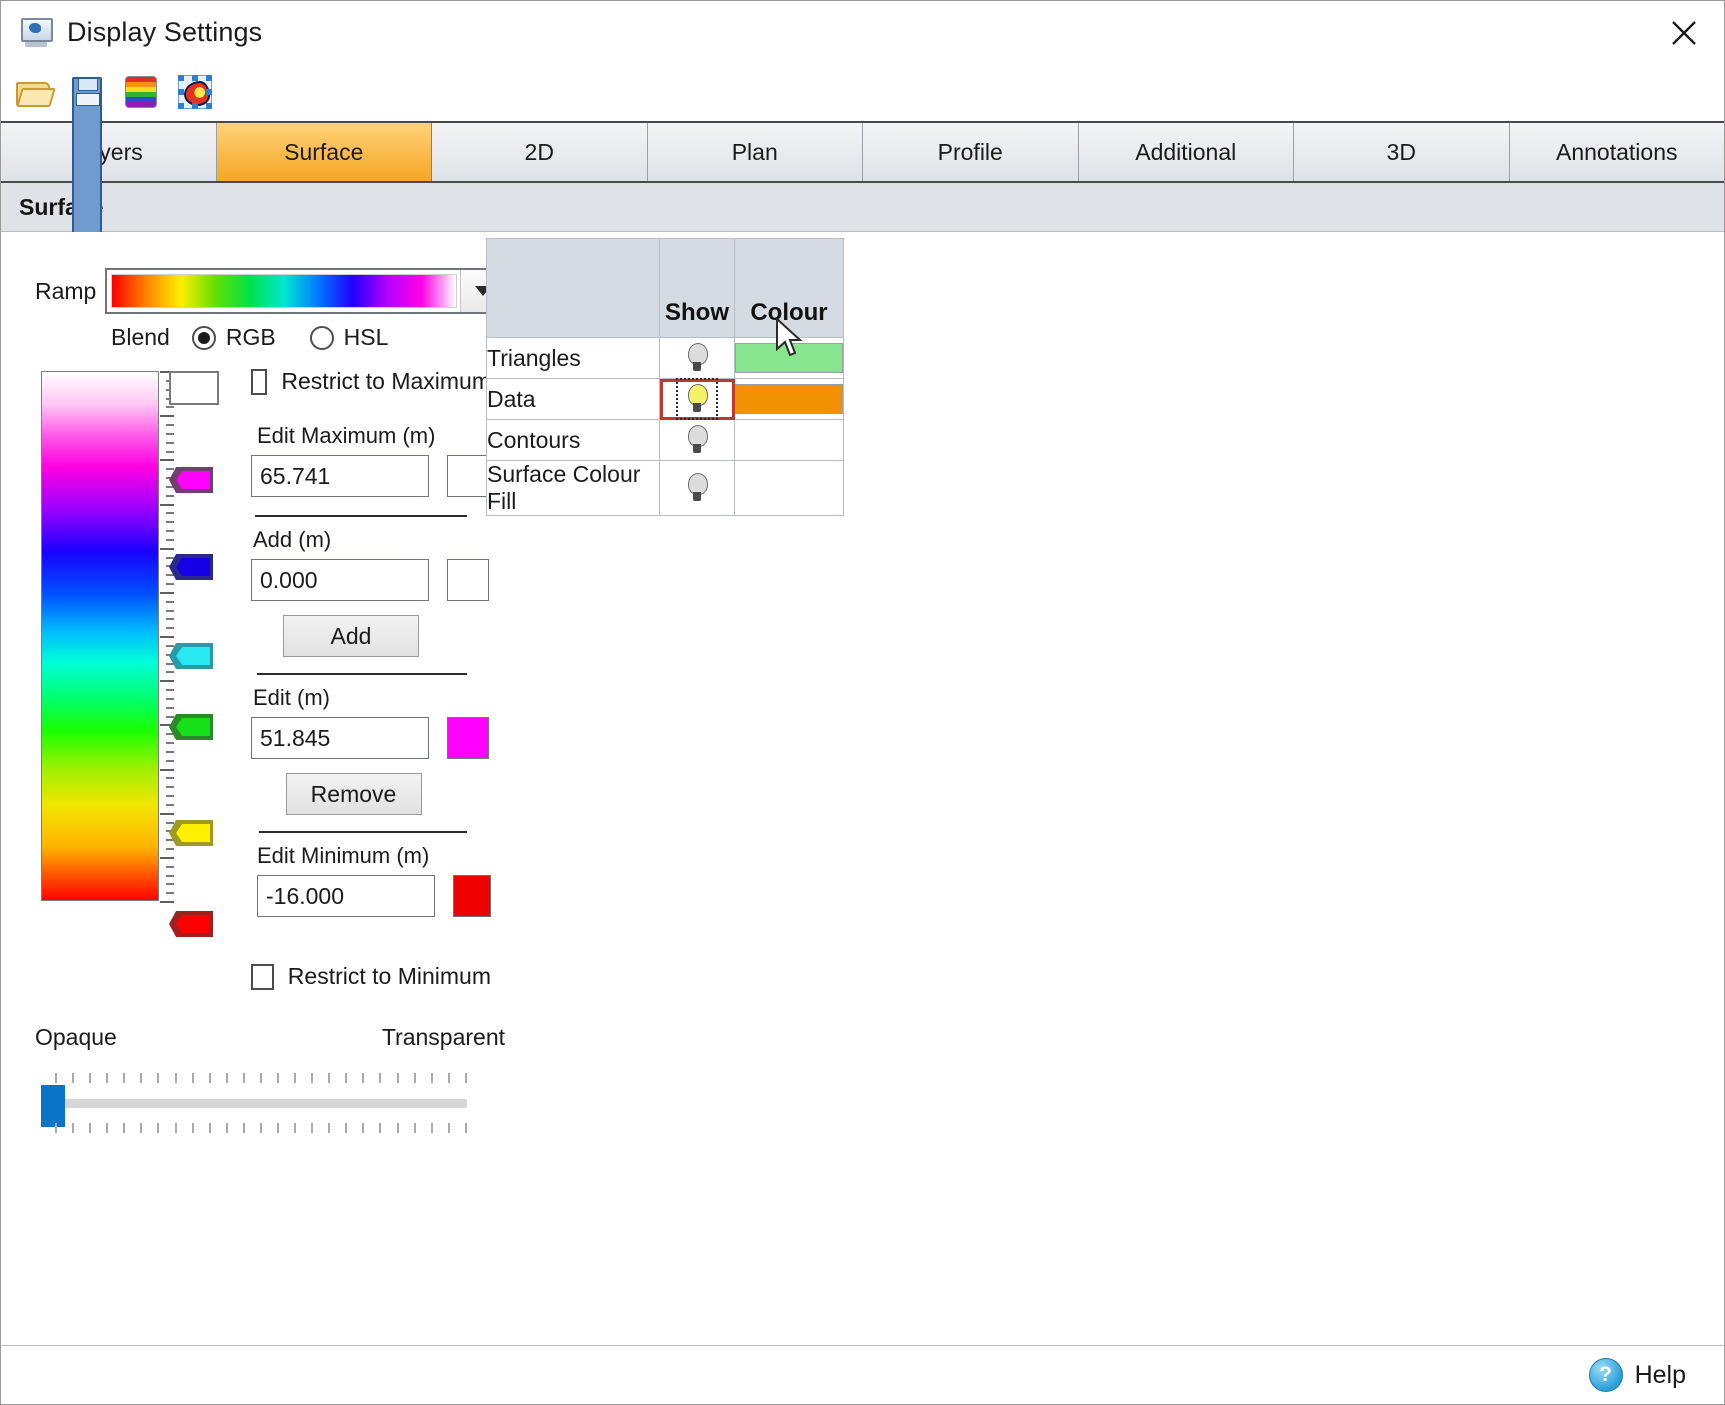 The image size is (1725, 1405). What do you see at coordinates (291, 697) in the screenshot?
I see `edit-label: Edit (m)` at bounding box center [291, 697].